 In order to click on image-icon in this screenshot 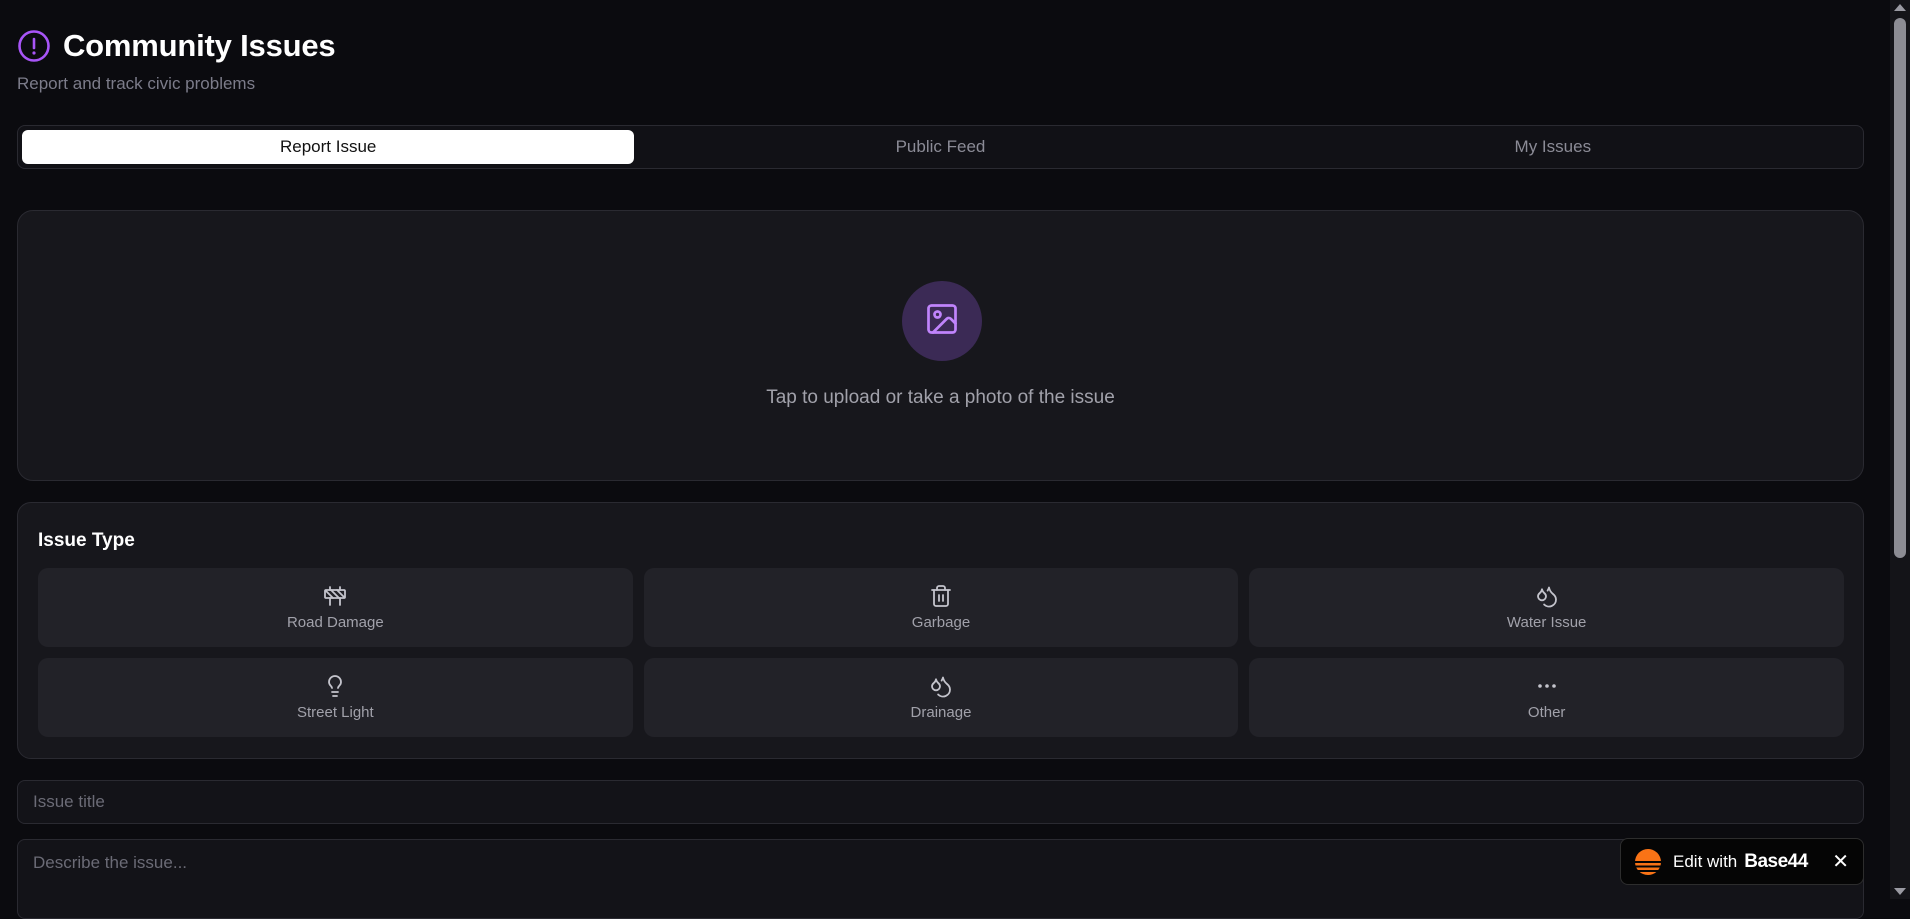, I will do `click(942, 321)`.